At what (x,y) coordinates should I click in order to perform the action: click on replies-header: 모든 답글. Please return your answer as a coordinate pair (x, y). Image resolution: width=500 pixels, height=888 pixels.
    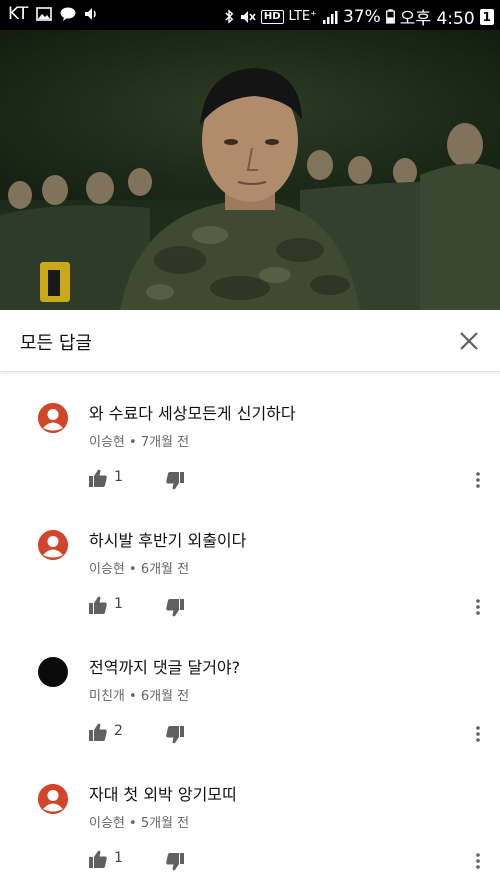
    Looking at the image, I should click on (250, 341).